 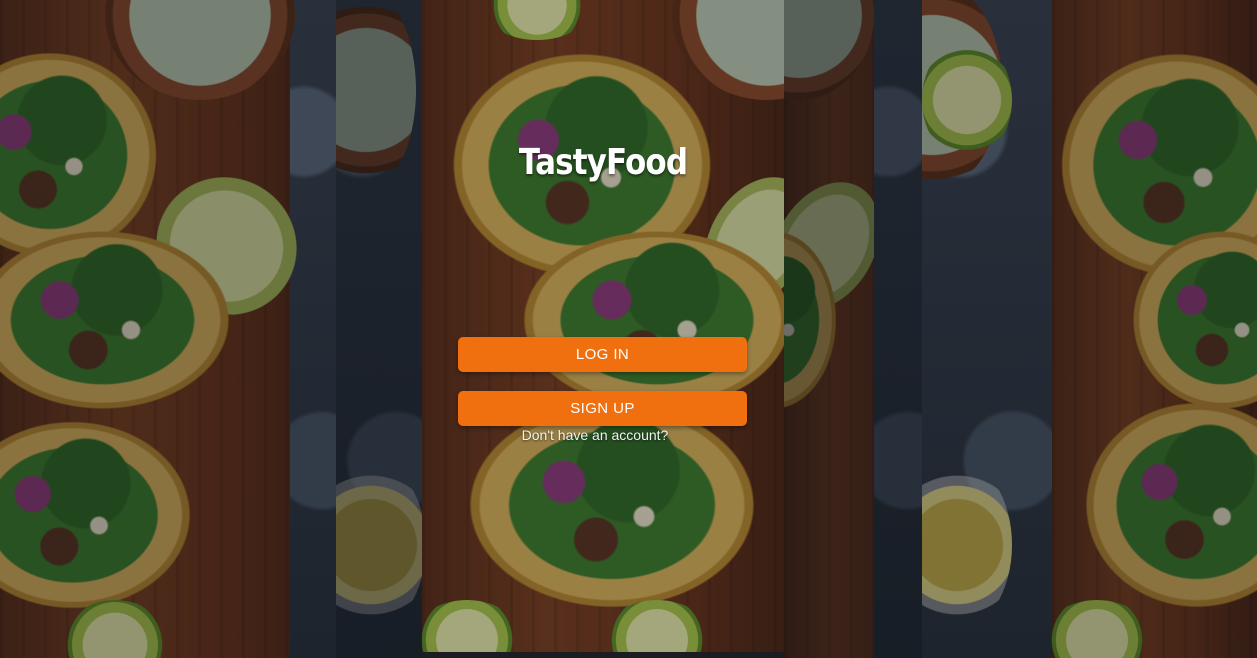 What do you see at coordinates (603, 162) in the screenshot?
I see `app-logo: TastyFood` at bounding box center [603, 162].